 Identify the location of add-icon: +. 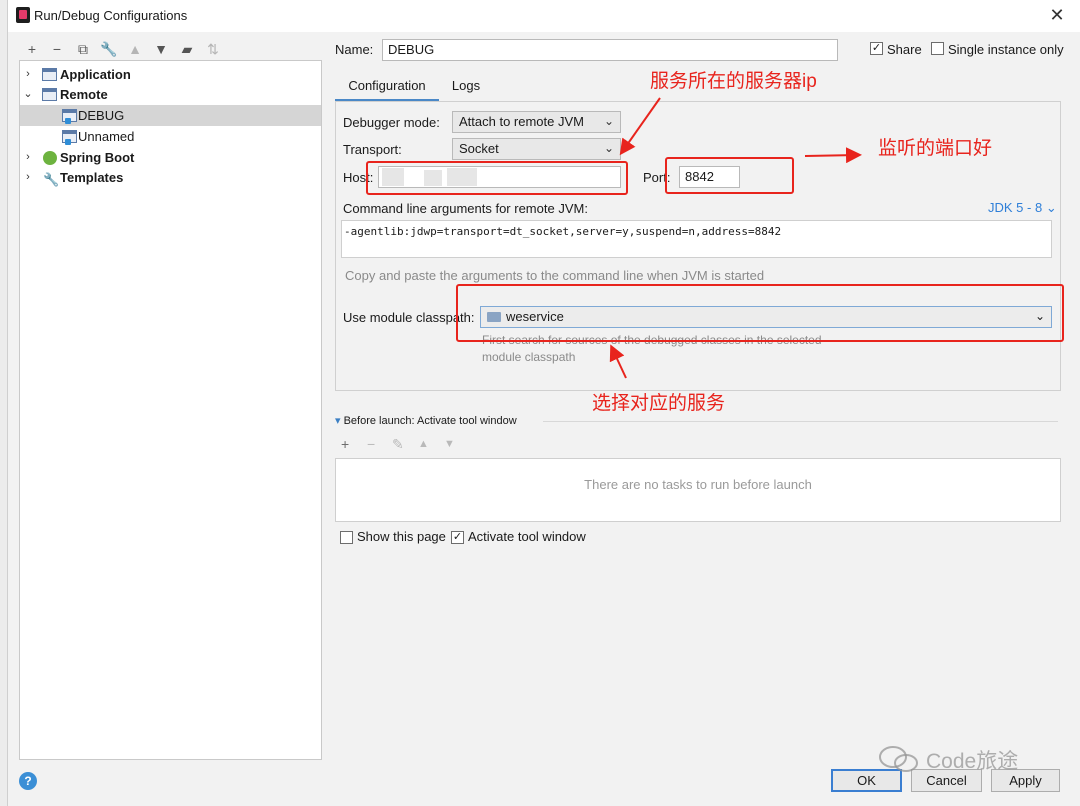
(32, 49).